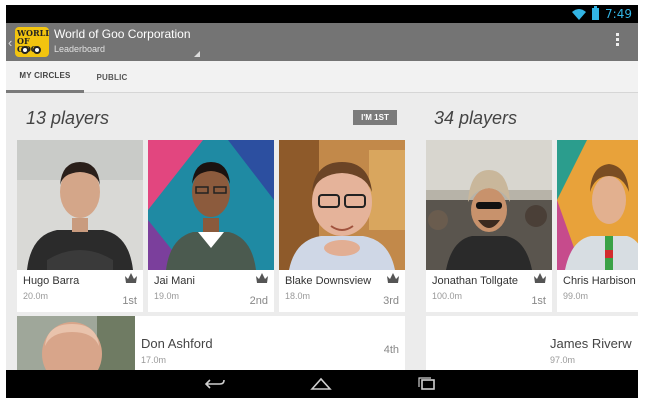 This screenshot has height=407, width=646. Describe the element at coordinates (45, 77) in the screenshot. I see `tab-my-circles: MY CIRCLES` at that location.